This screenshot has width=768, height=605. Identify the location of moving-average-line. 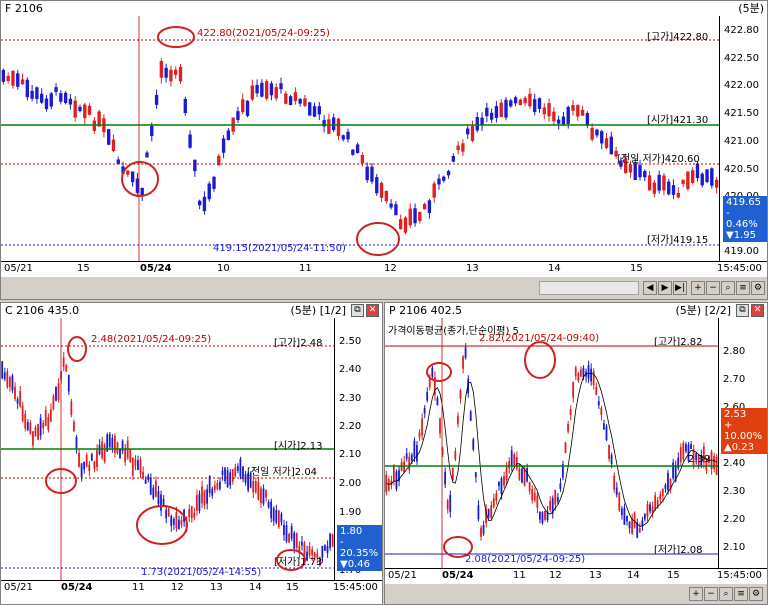
(551, 449).